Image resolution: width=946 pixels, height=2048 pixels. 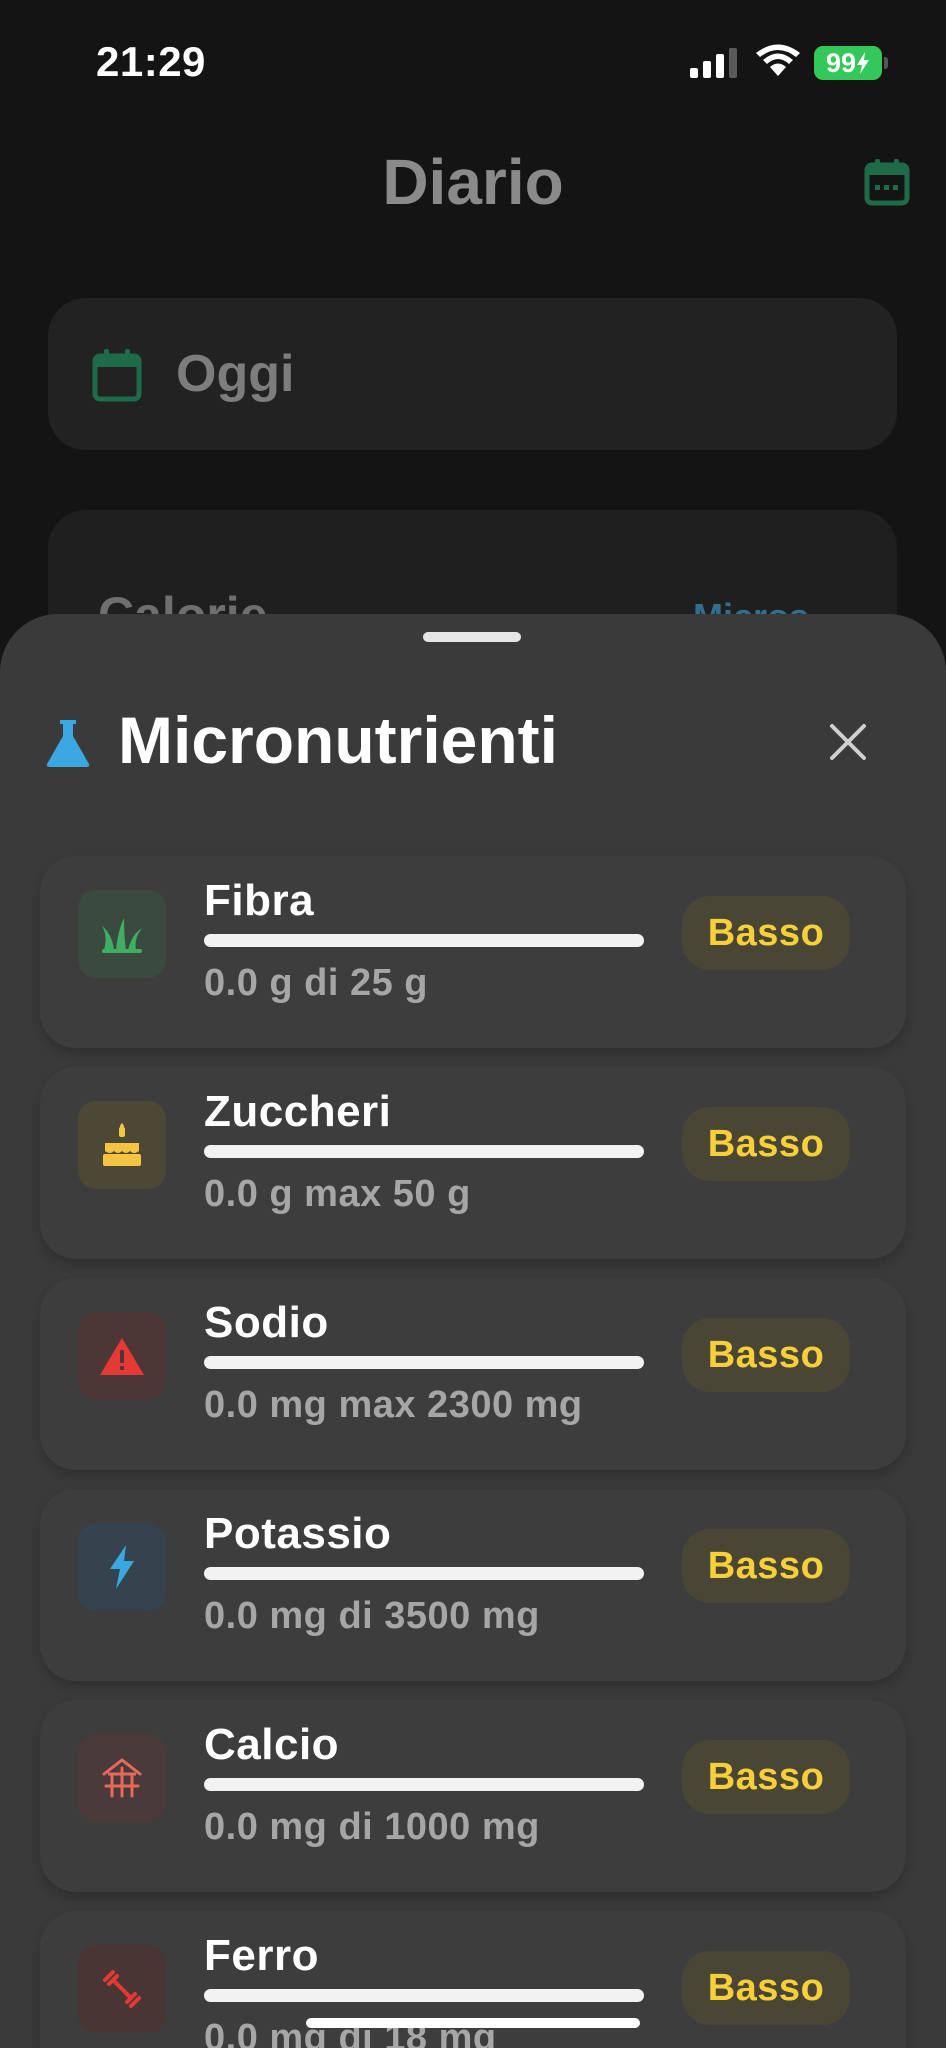 I want to click on ferro-icon-tile, so click(x=122, y=1989).